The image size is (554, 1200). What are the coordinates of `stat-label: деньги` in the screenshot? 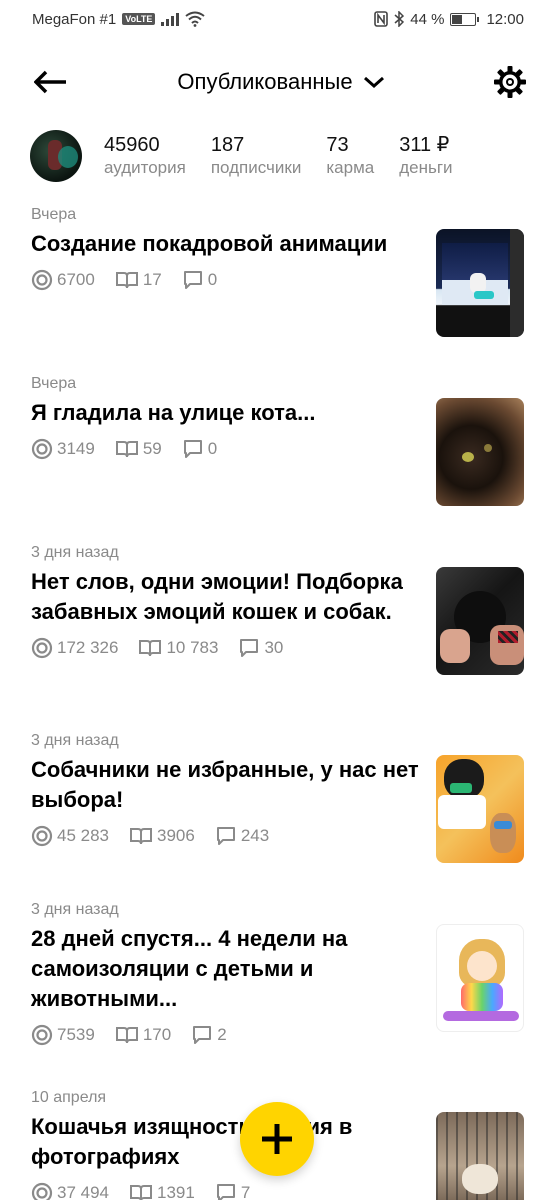 It's located at (426, 167).